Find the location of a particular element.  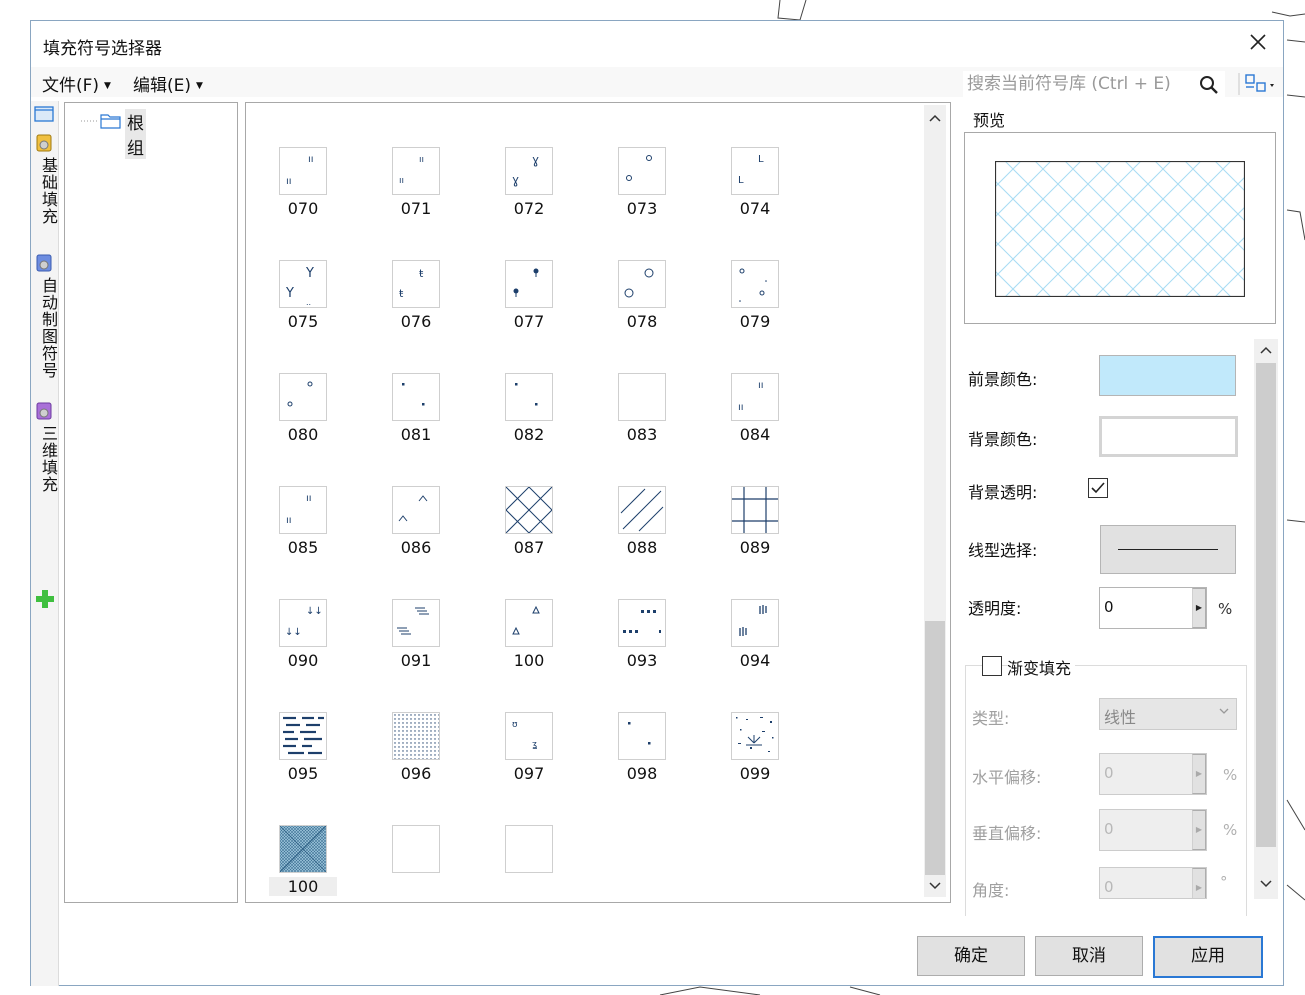

symbol-item: 082 is located at coordinates (529, 409).